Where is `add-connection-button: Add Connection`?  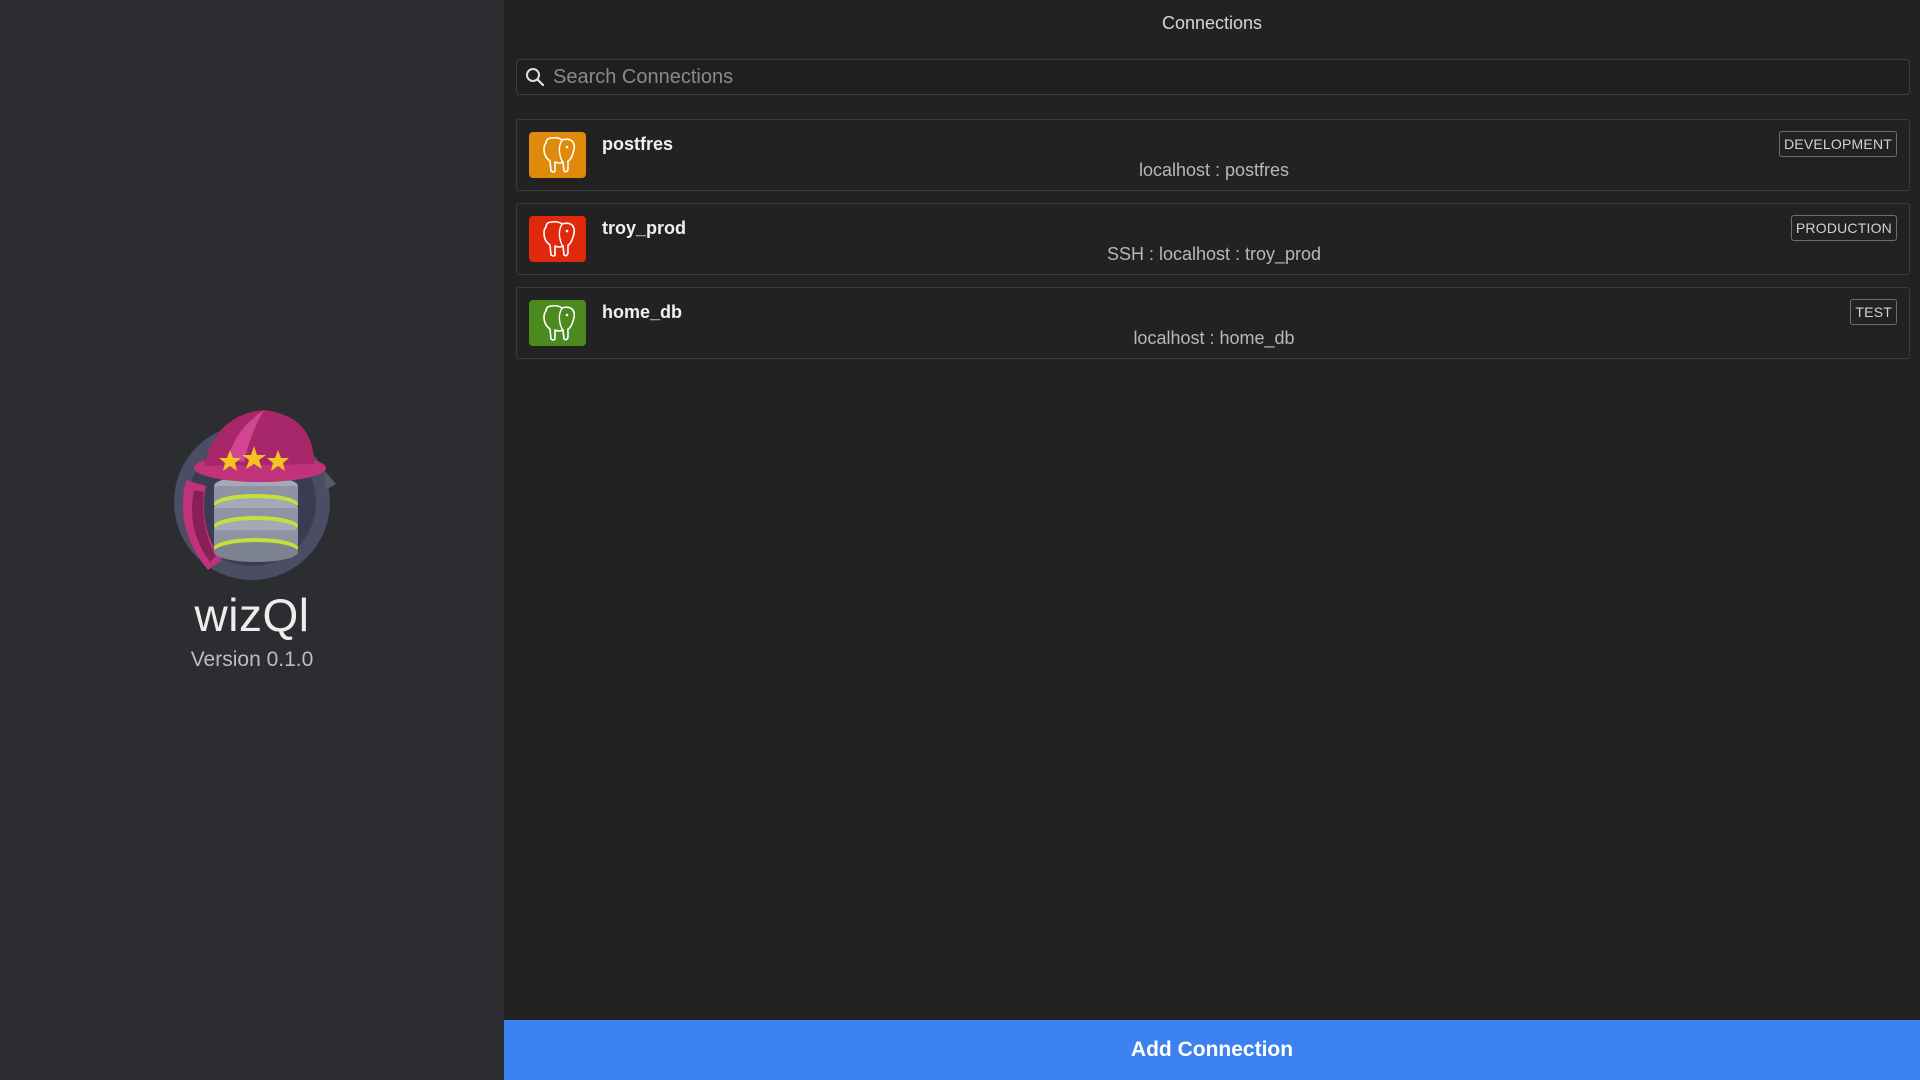 add-connection-button: Add Connection is located at coordinates (1212, 1050).